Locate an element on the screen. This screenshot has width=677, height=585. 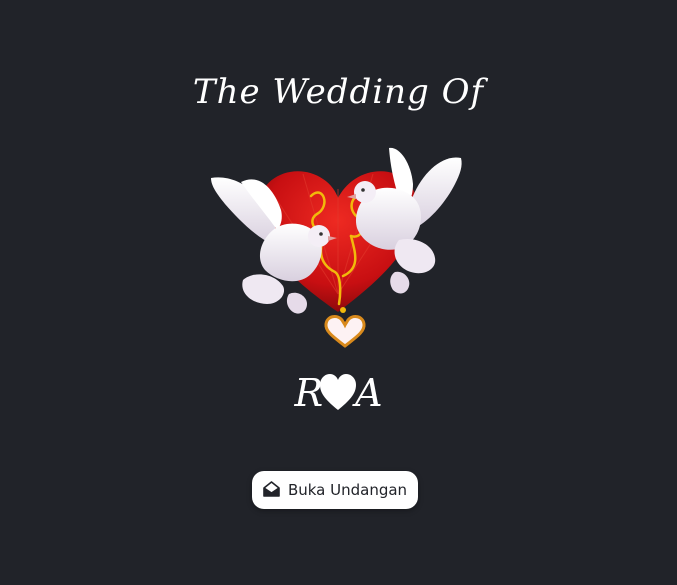
wedding-title: The Wedding Of is located at coordinates (338, 92).